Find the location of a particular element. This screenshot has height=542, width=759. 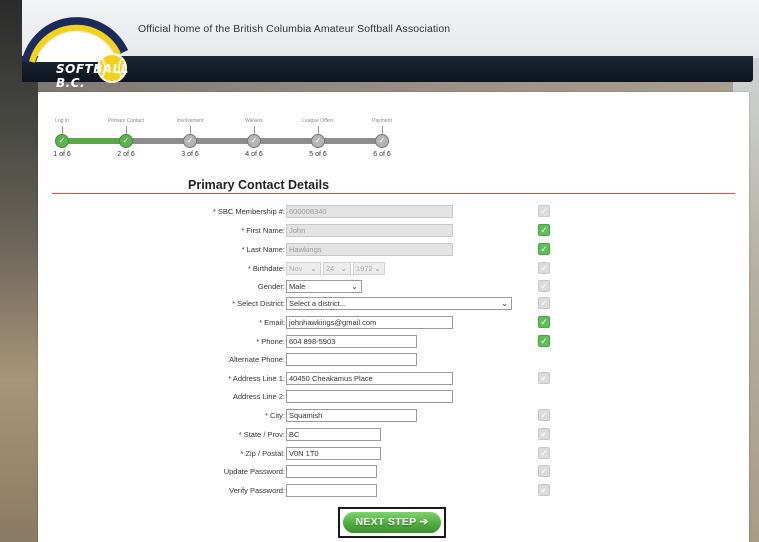

row-gender: Gender: Male ⌄ ✓ is located at coordinates (379, 287).